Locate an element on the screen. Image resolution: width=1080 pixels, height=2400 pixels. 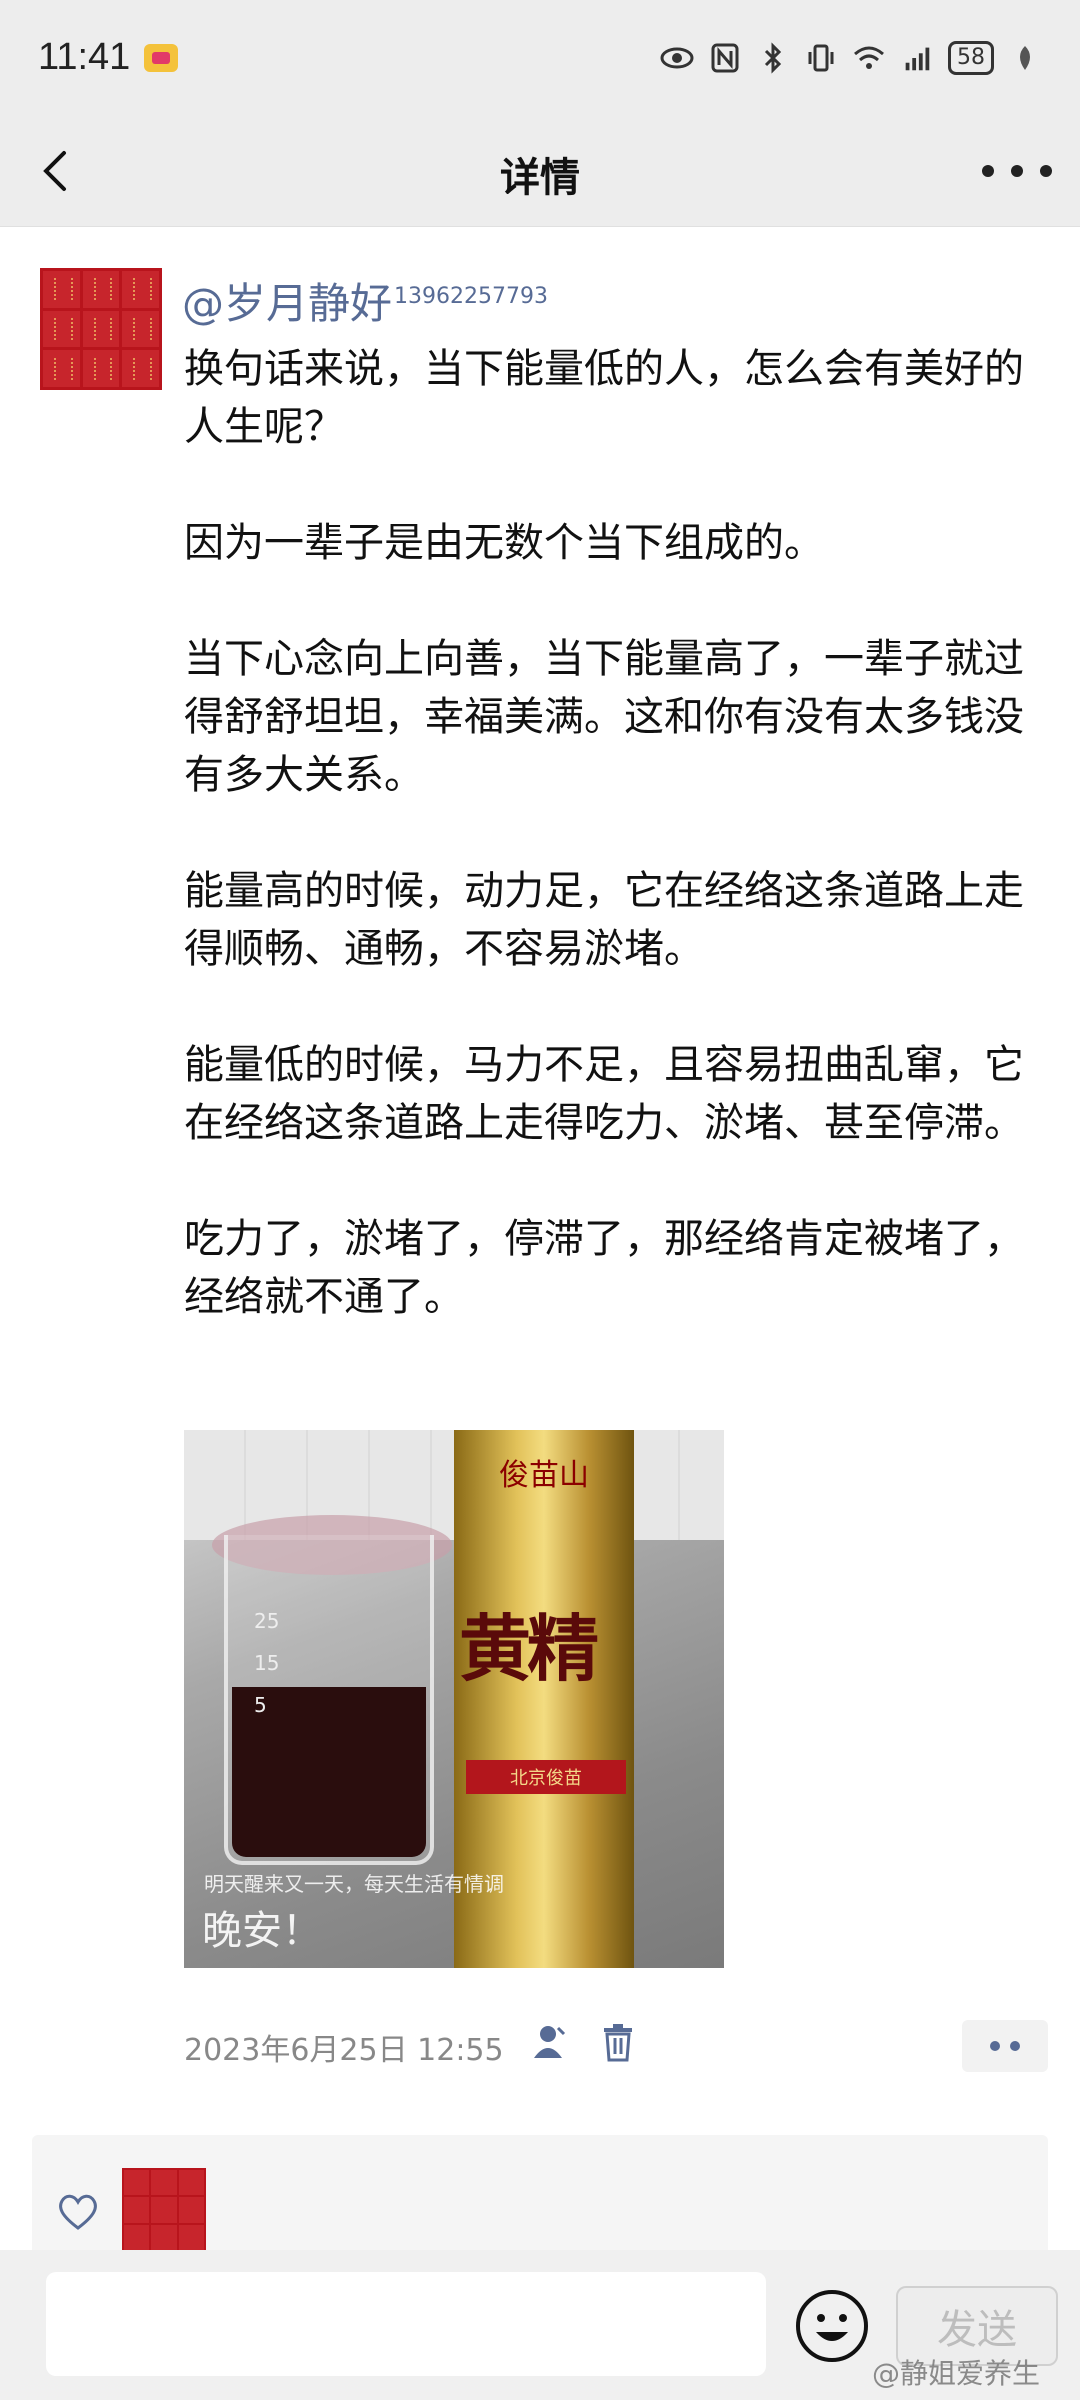
battery-icon: 58 is located at coordinates (971, 57).